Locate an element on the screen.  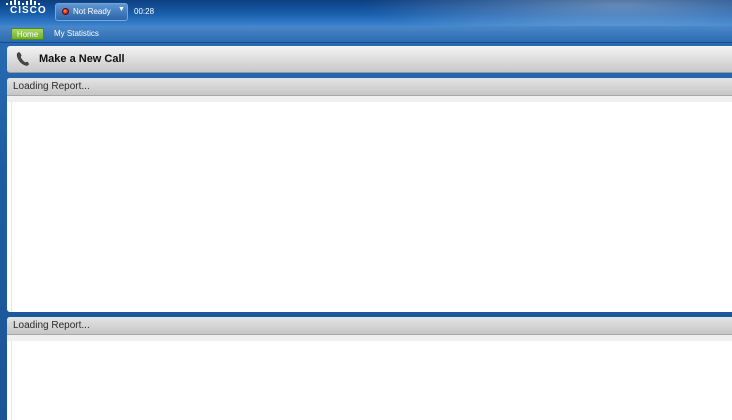
tab-my-statistics: My Statistics is located at coordinates (76, 34).